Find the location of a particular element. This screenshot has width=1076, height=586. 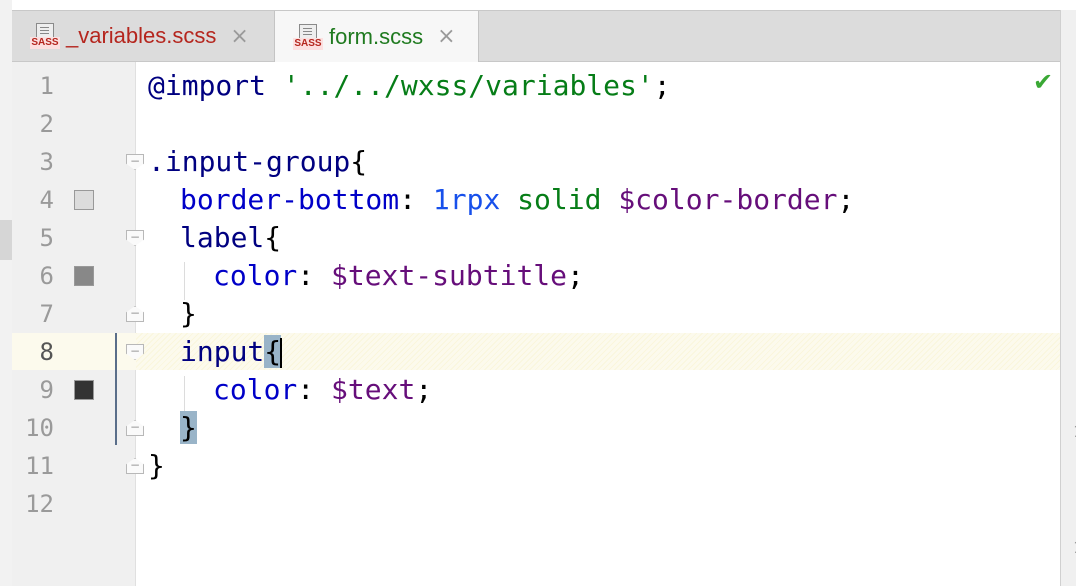

code-line: 6 color: $text-subtitle; is located at coordinates (530, 276).